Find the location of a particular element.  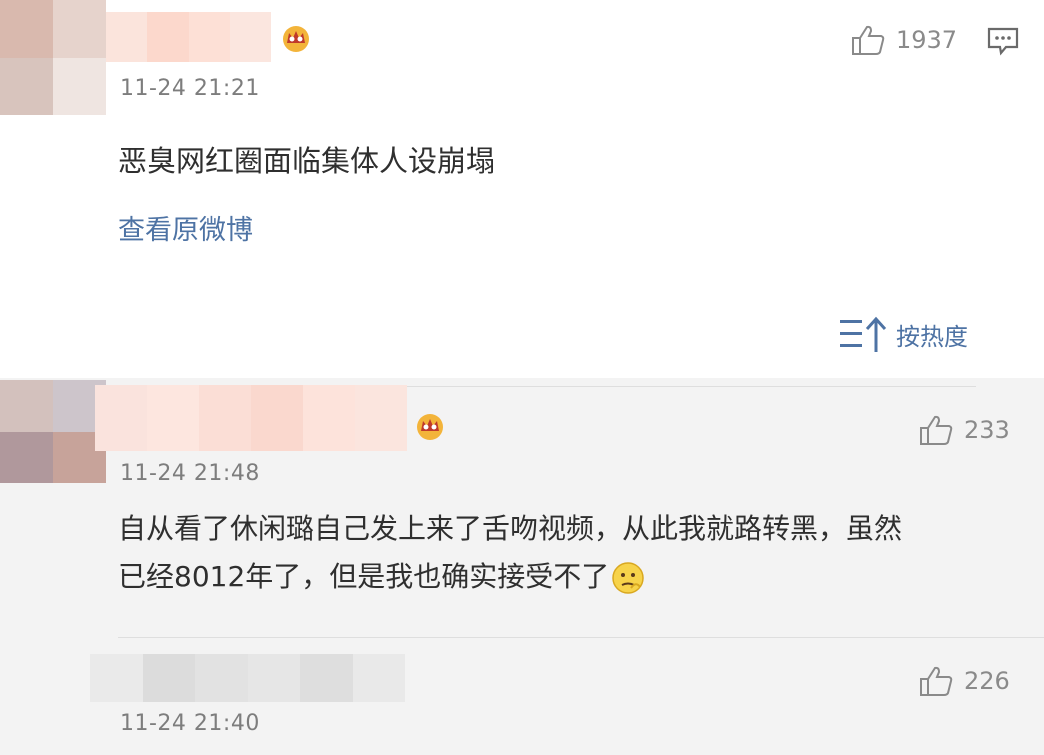

comment-like-count: 226 is located at coordinates (987, 681).